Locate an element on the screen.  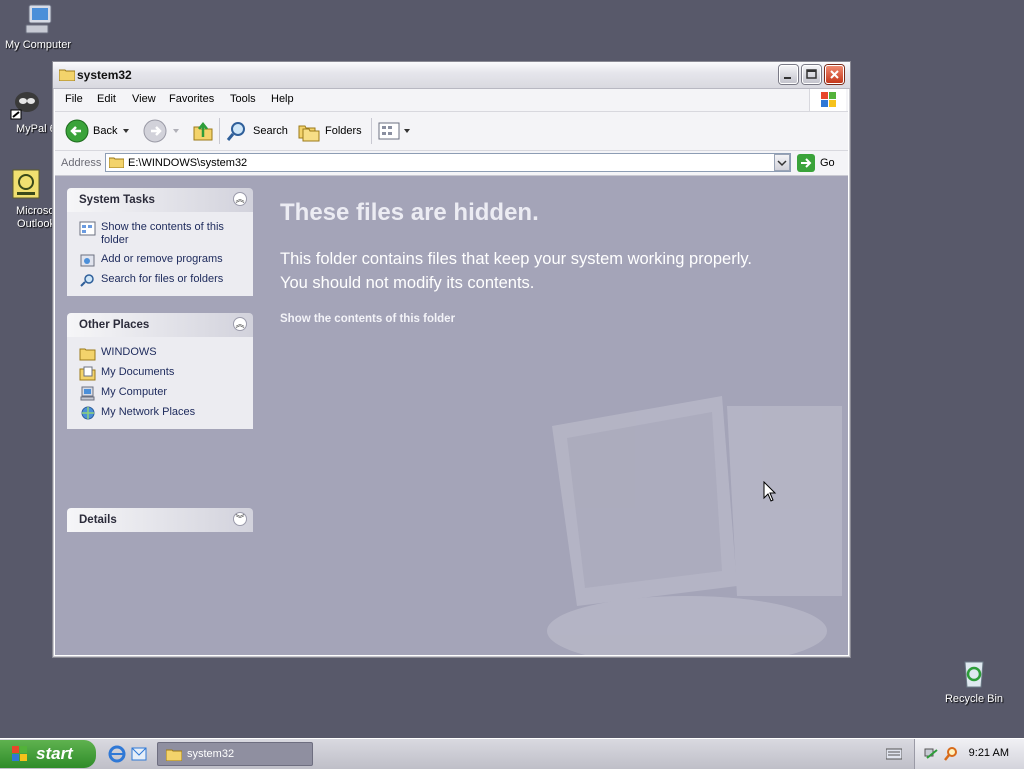
taskbar-window-button: system32 is located at coordinates (235, 754).